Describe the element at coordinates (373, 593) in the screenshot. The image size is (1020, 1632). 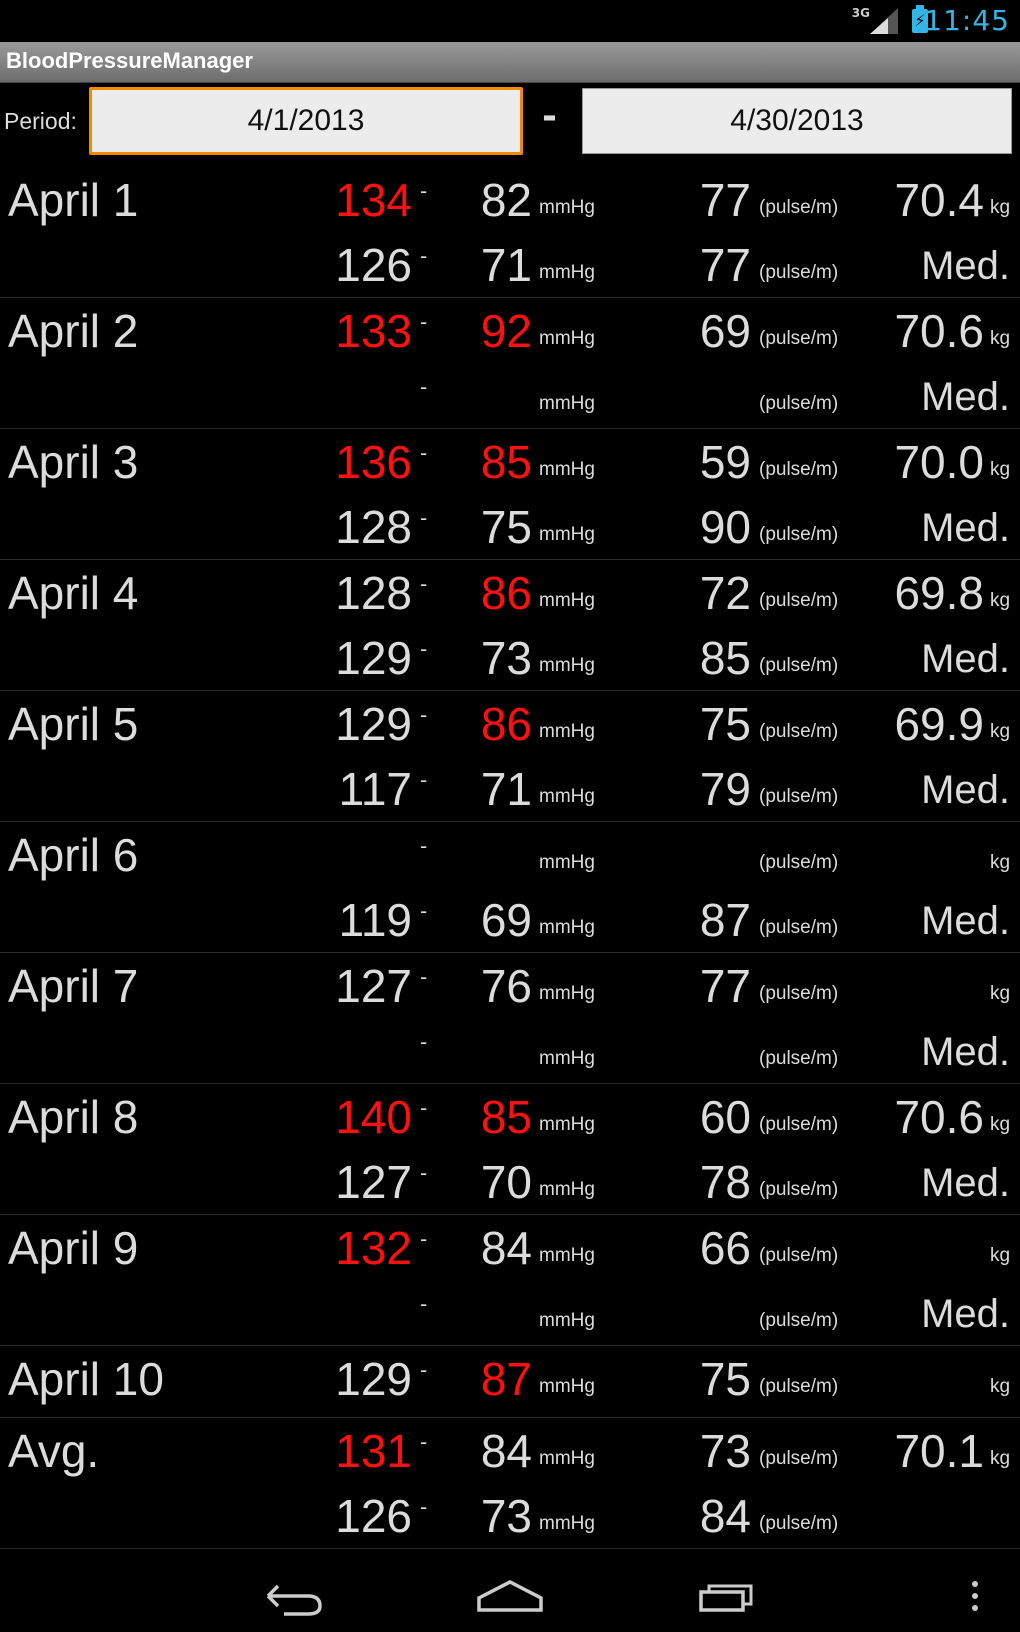
I see `systolic-value: 128` at that location.